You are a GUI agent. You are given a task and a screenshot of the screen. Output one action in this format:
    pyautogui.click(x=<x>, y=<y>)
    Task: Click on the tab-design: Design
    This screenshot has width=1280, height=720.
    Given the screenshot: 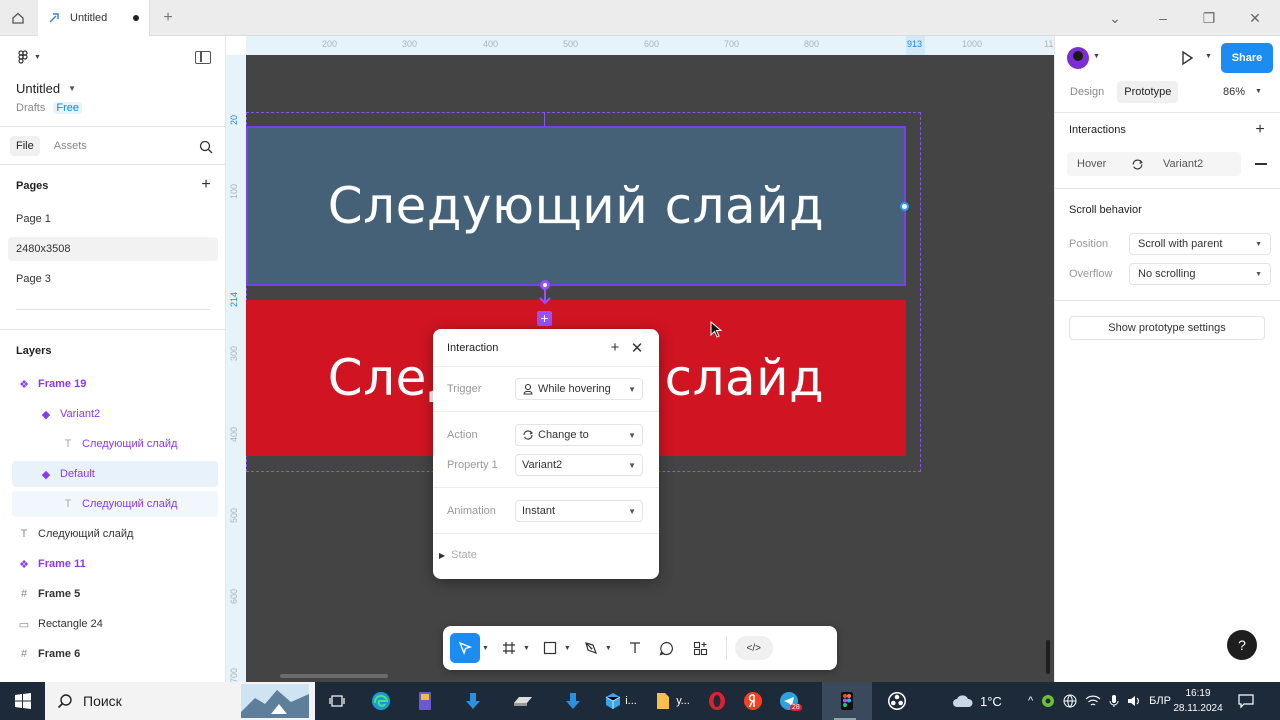 What is the action you would take?
    pyautogui.click(x=1087, y=92)
    